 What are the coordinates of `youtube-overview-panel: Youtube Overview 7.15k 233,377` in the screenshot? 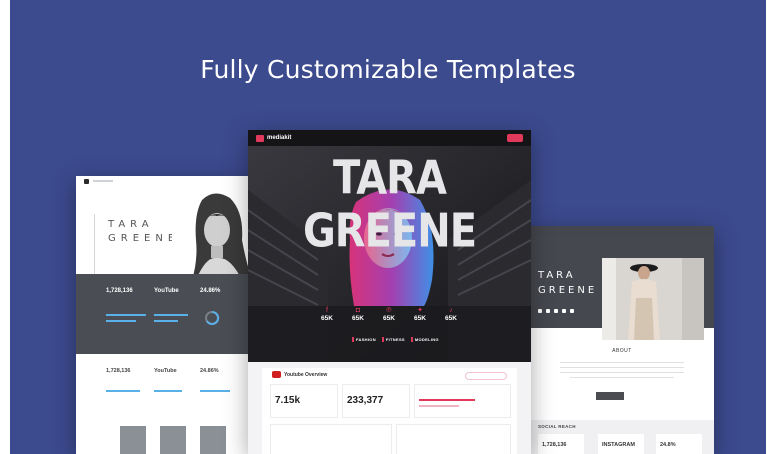 It's located at (389, 411).